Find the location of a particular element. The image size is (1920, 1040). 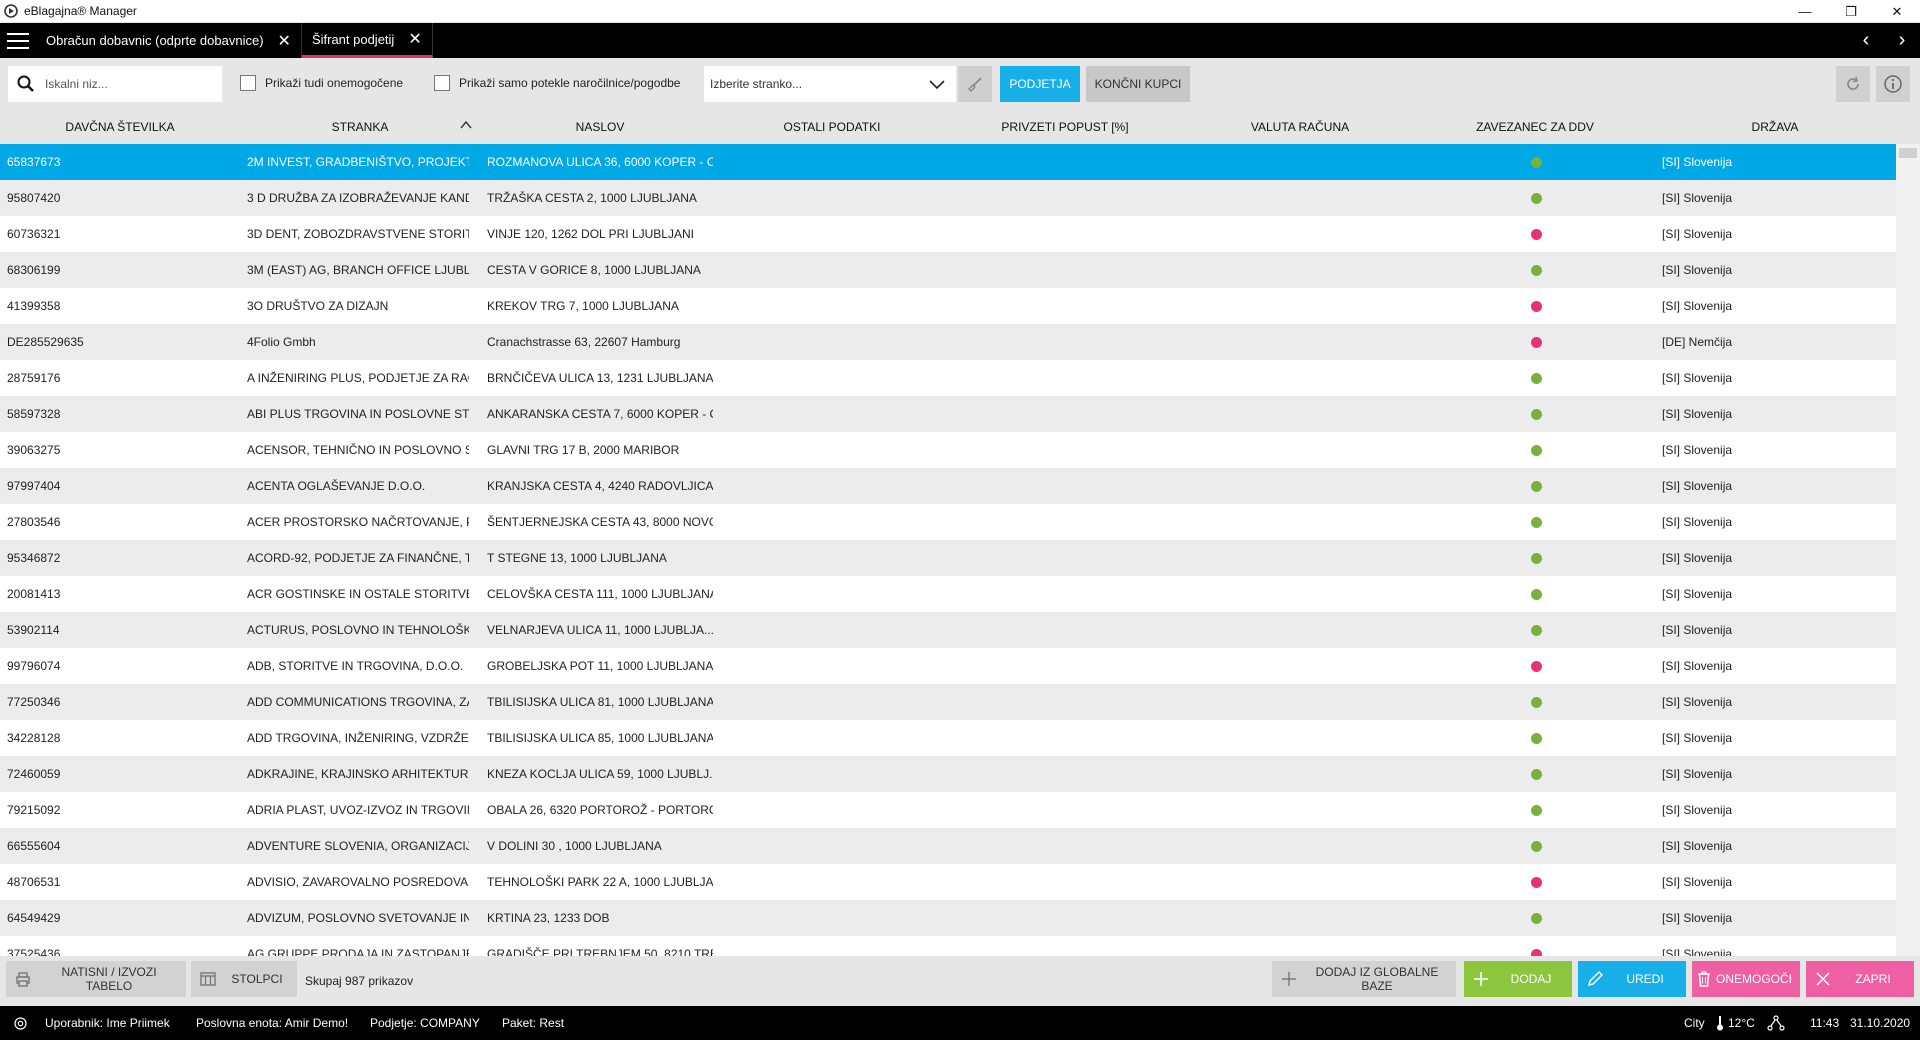

vertical-scrollbar is located at coordinates (1908, 550).